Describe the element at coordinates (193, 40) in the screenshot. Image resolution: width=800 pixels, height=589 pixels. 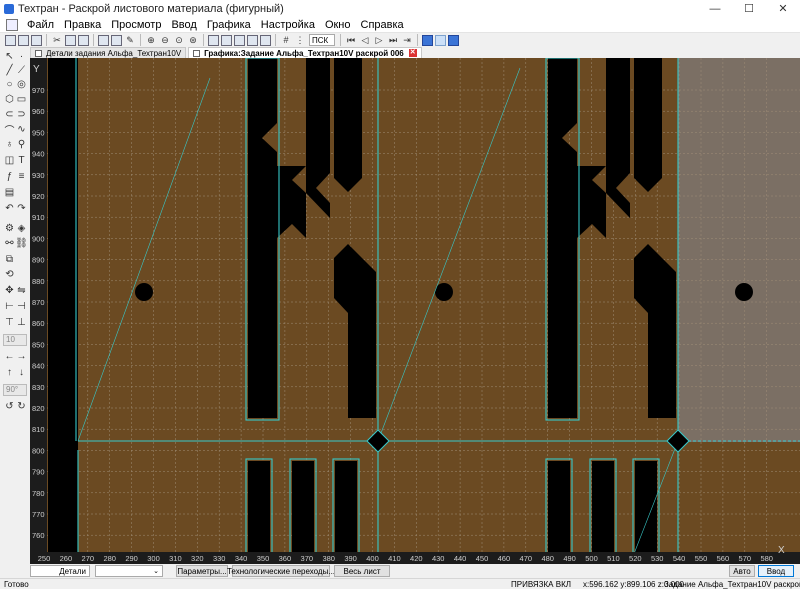
I see `zoom-all-icon: ⊛` at that location.